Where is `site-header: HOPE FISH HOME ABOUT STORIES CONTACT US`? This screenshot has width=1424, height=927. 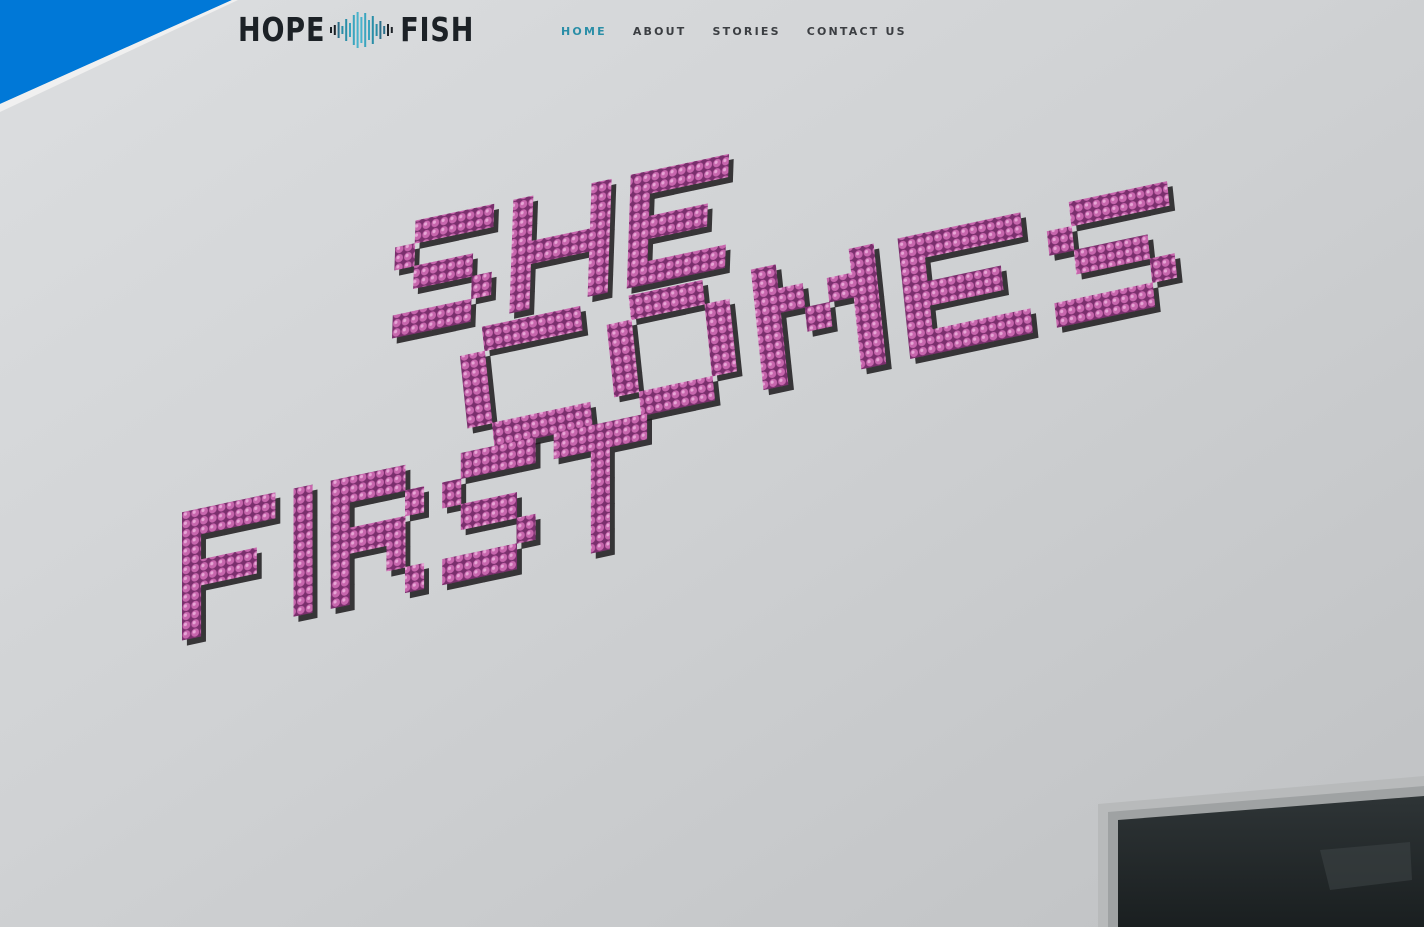
site-header: HOPE FISH HOME ABOUT STORIES CONTACT US is located at coordinates (712, 31).